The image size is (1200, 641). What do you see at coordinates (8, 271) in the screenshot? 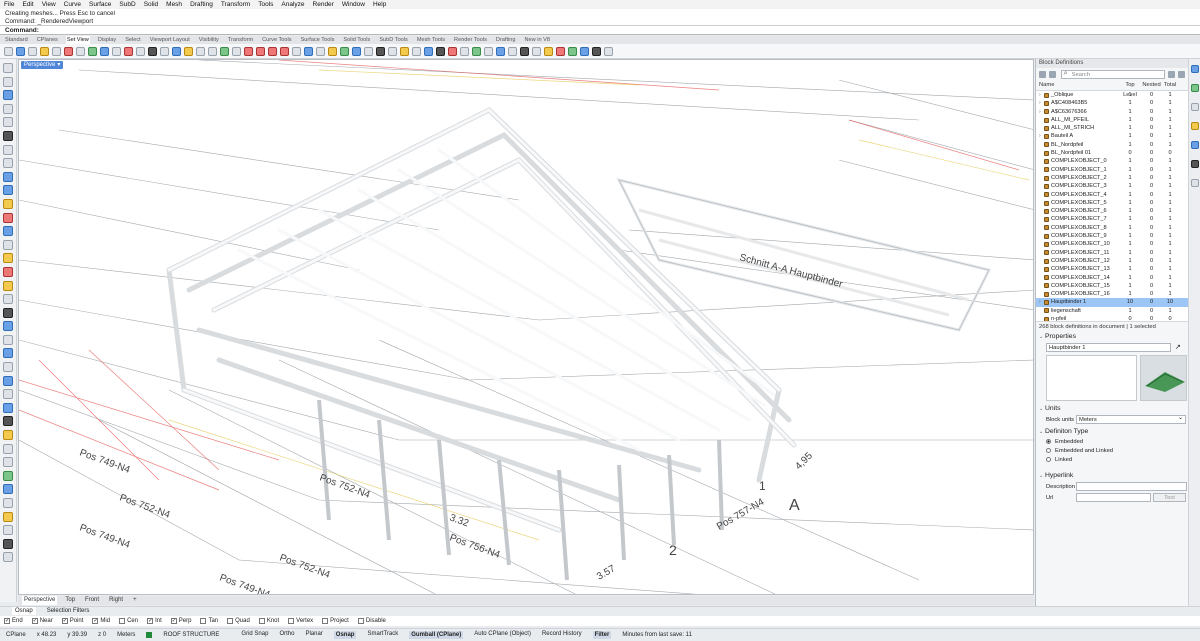
I see `left-tool-16-icon` at bounding box center [8, 271].